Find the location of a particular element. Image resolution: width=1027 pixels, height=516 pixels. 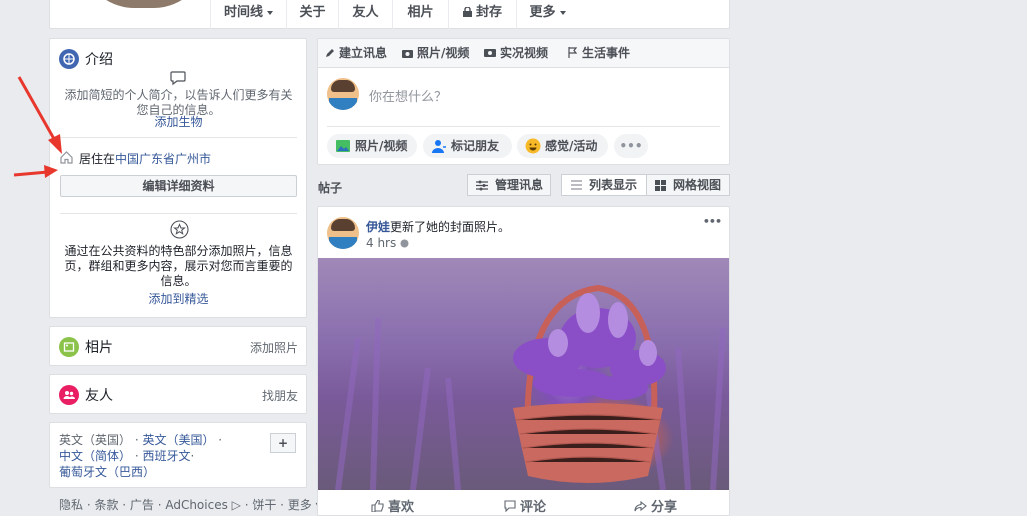

profile-avatar is located at coordinates (144, 6).